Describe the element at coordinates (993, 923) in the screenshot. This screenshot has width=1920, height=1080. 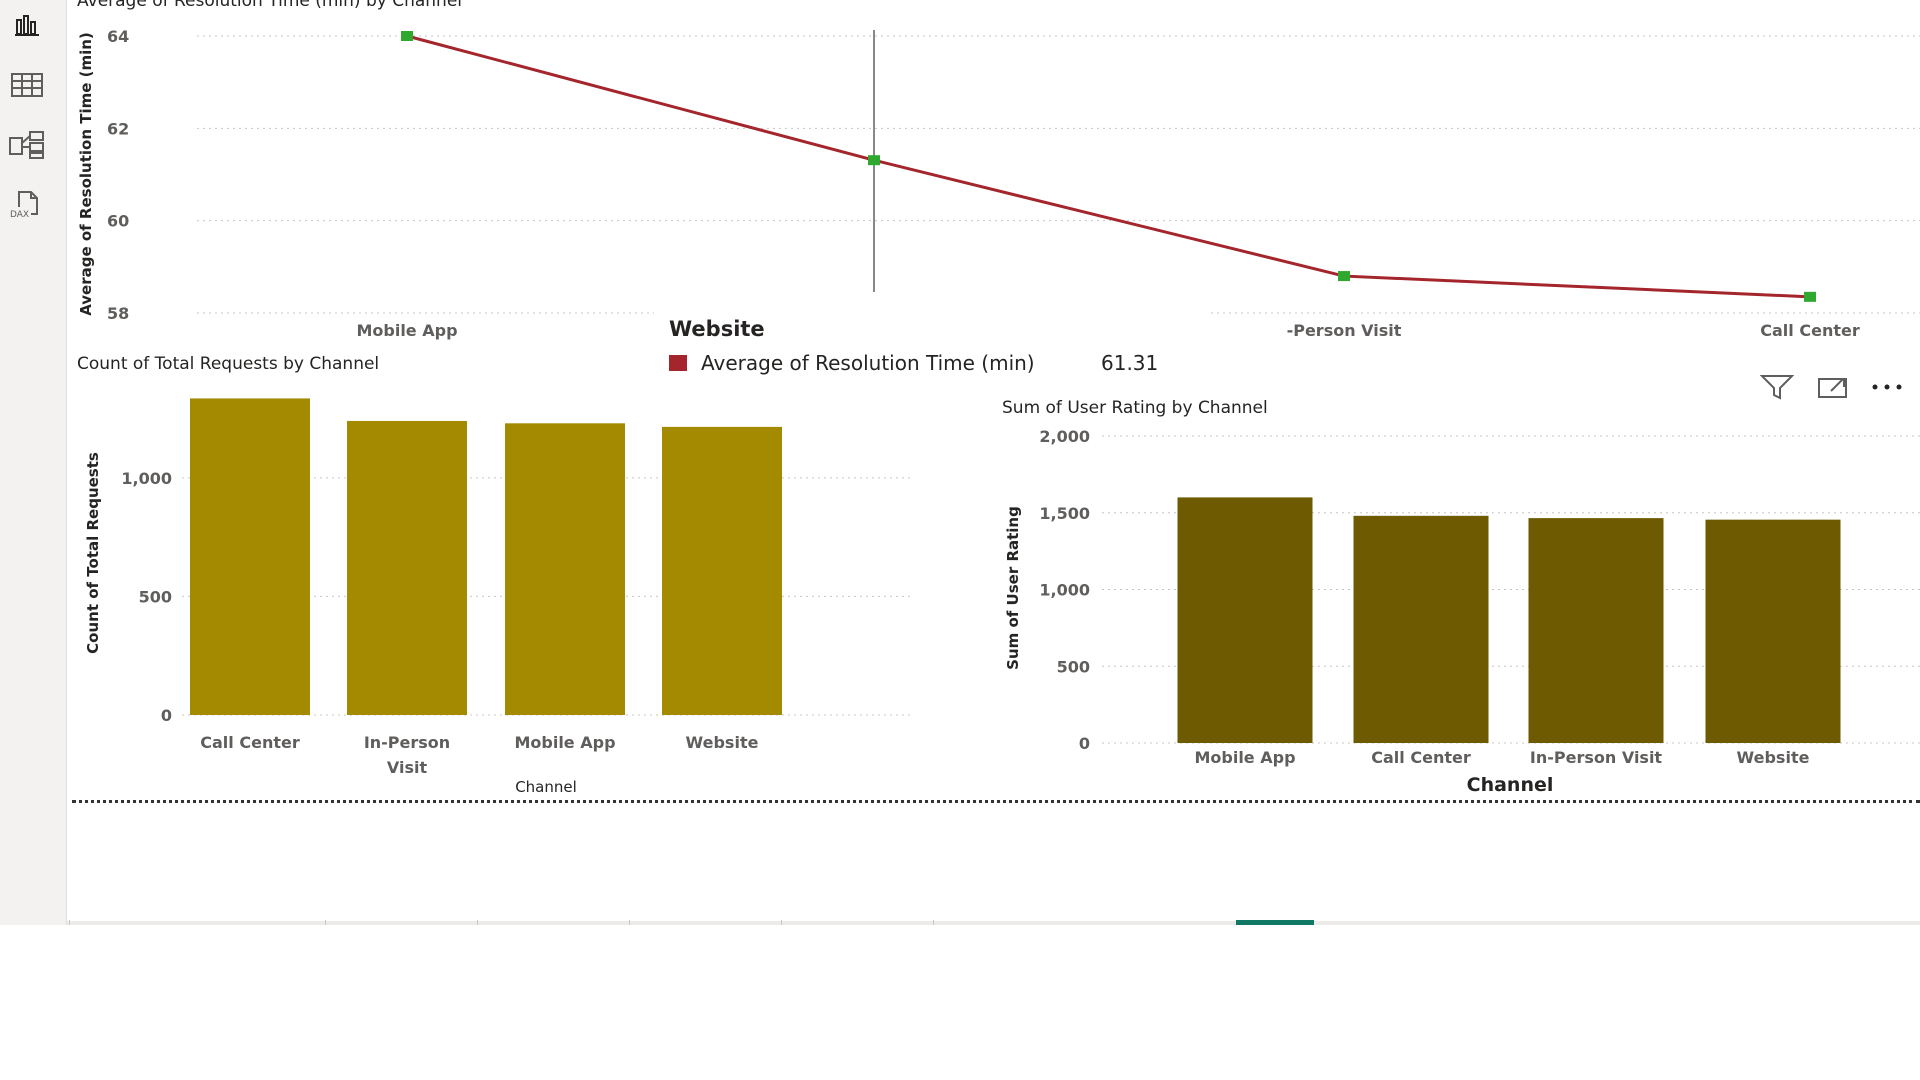
I see `page-tabs-bar` at that location.